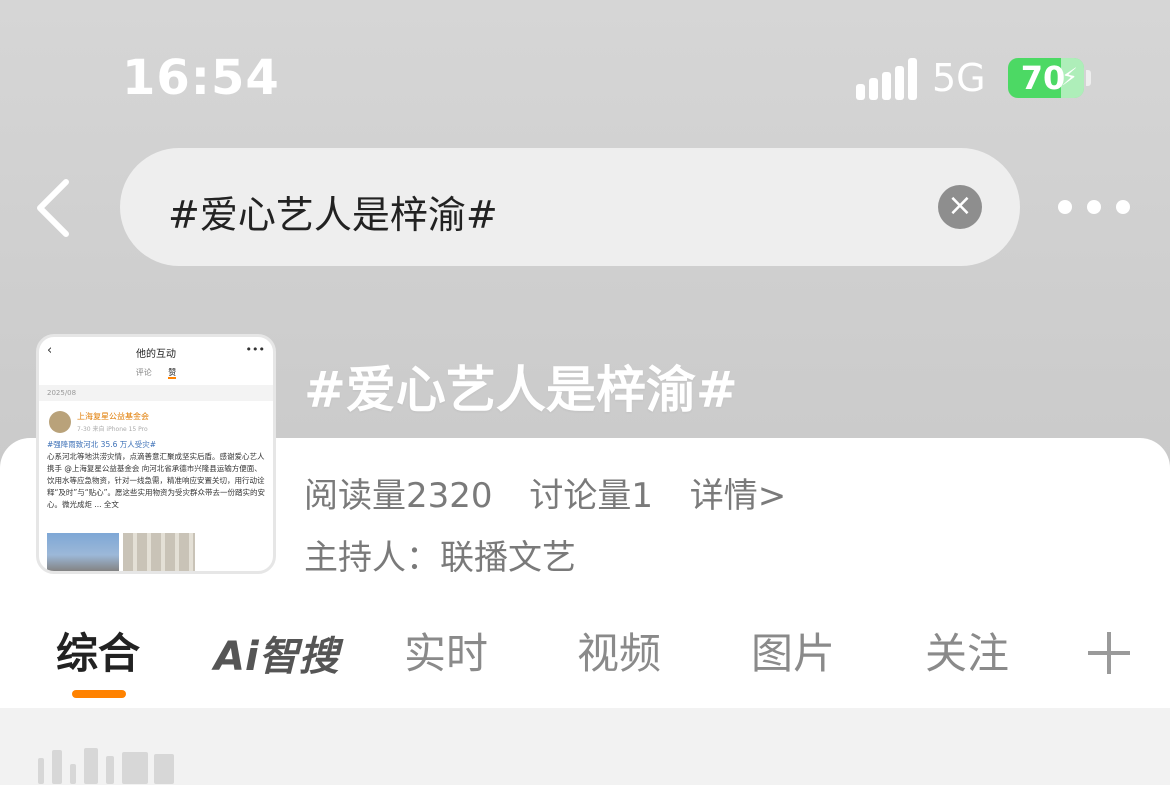  I want to click on more-options-button, so click(1094, 208).